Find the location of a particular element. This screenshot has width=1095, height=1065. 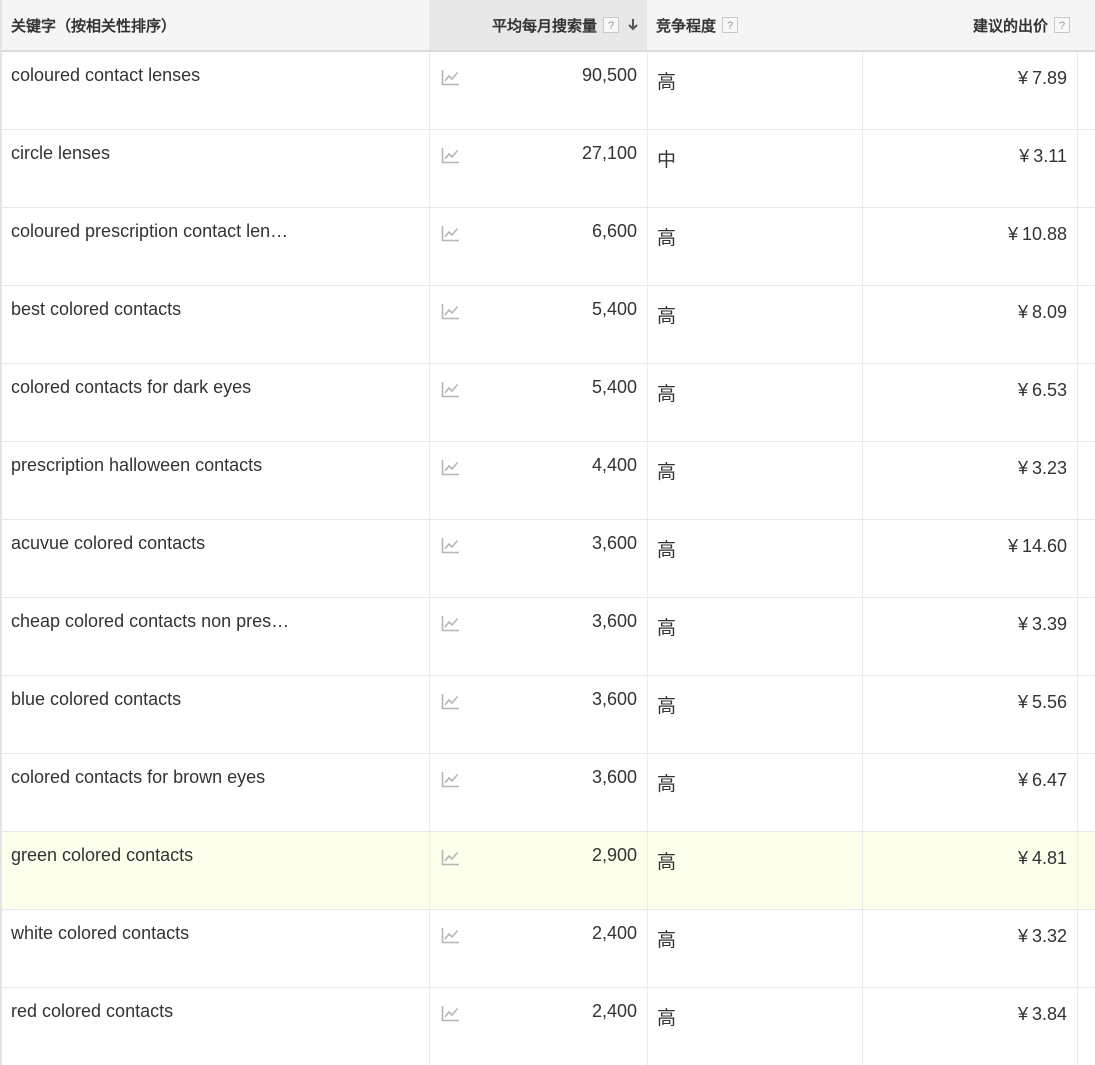

table-row: blue colored contacts 3,600 高 ¥5.56 is located at coordinates (548, 715).